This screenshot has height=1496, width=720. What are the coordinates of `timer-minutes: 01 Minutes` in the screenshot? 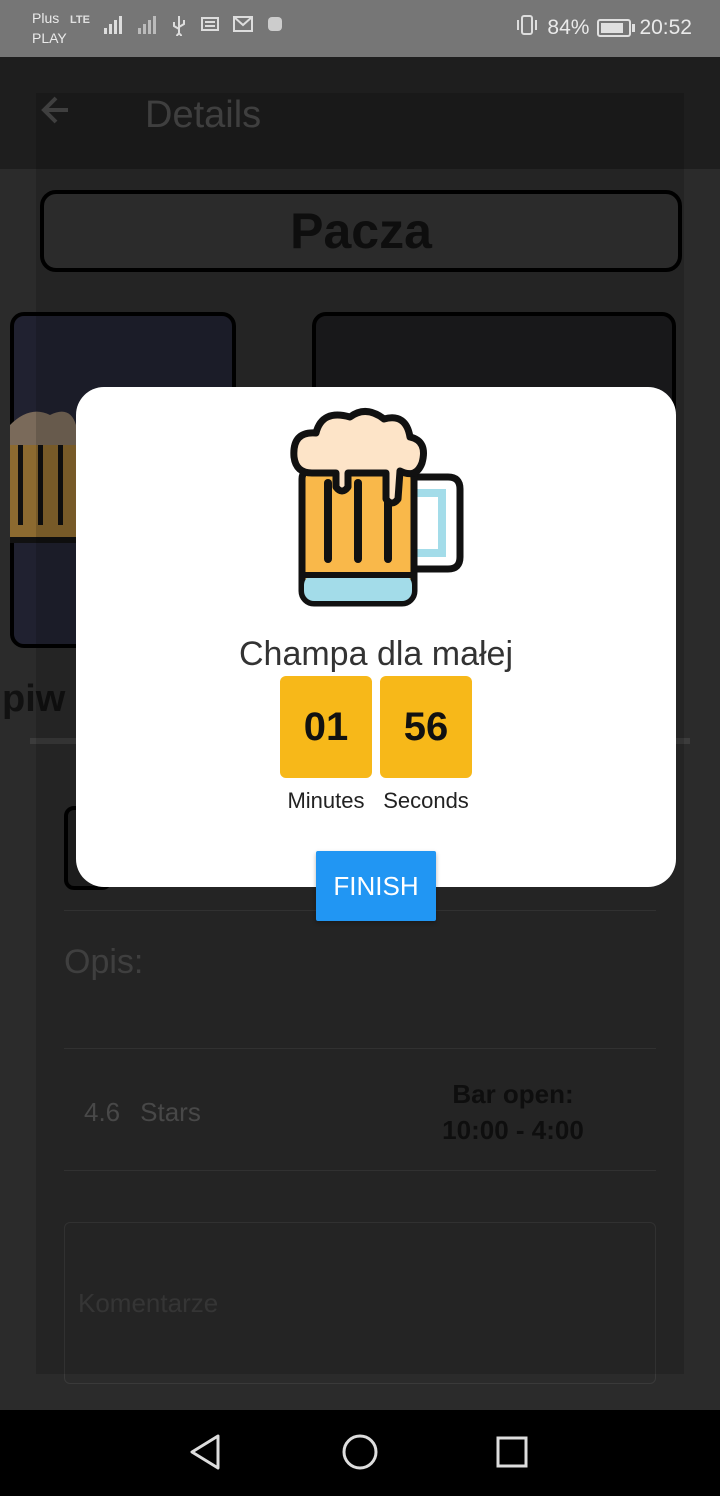 It's located at (326, 745).